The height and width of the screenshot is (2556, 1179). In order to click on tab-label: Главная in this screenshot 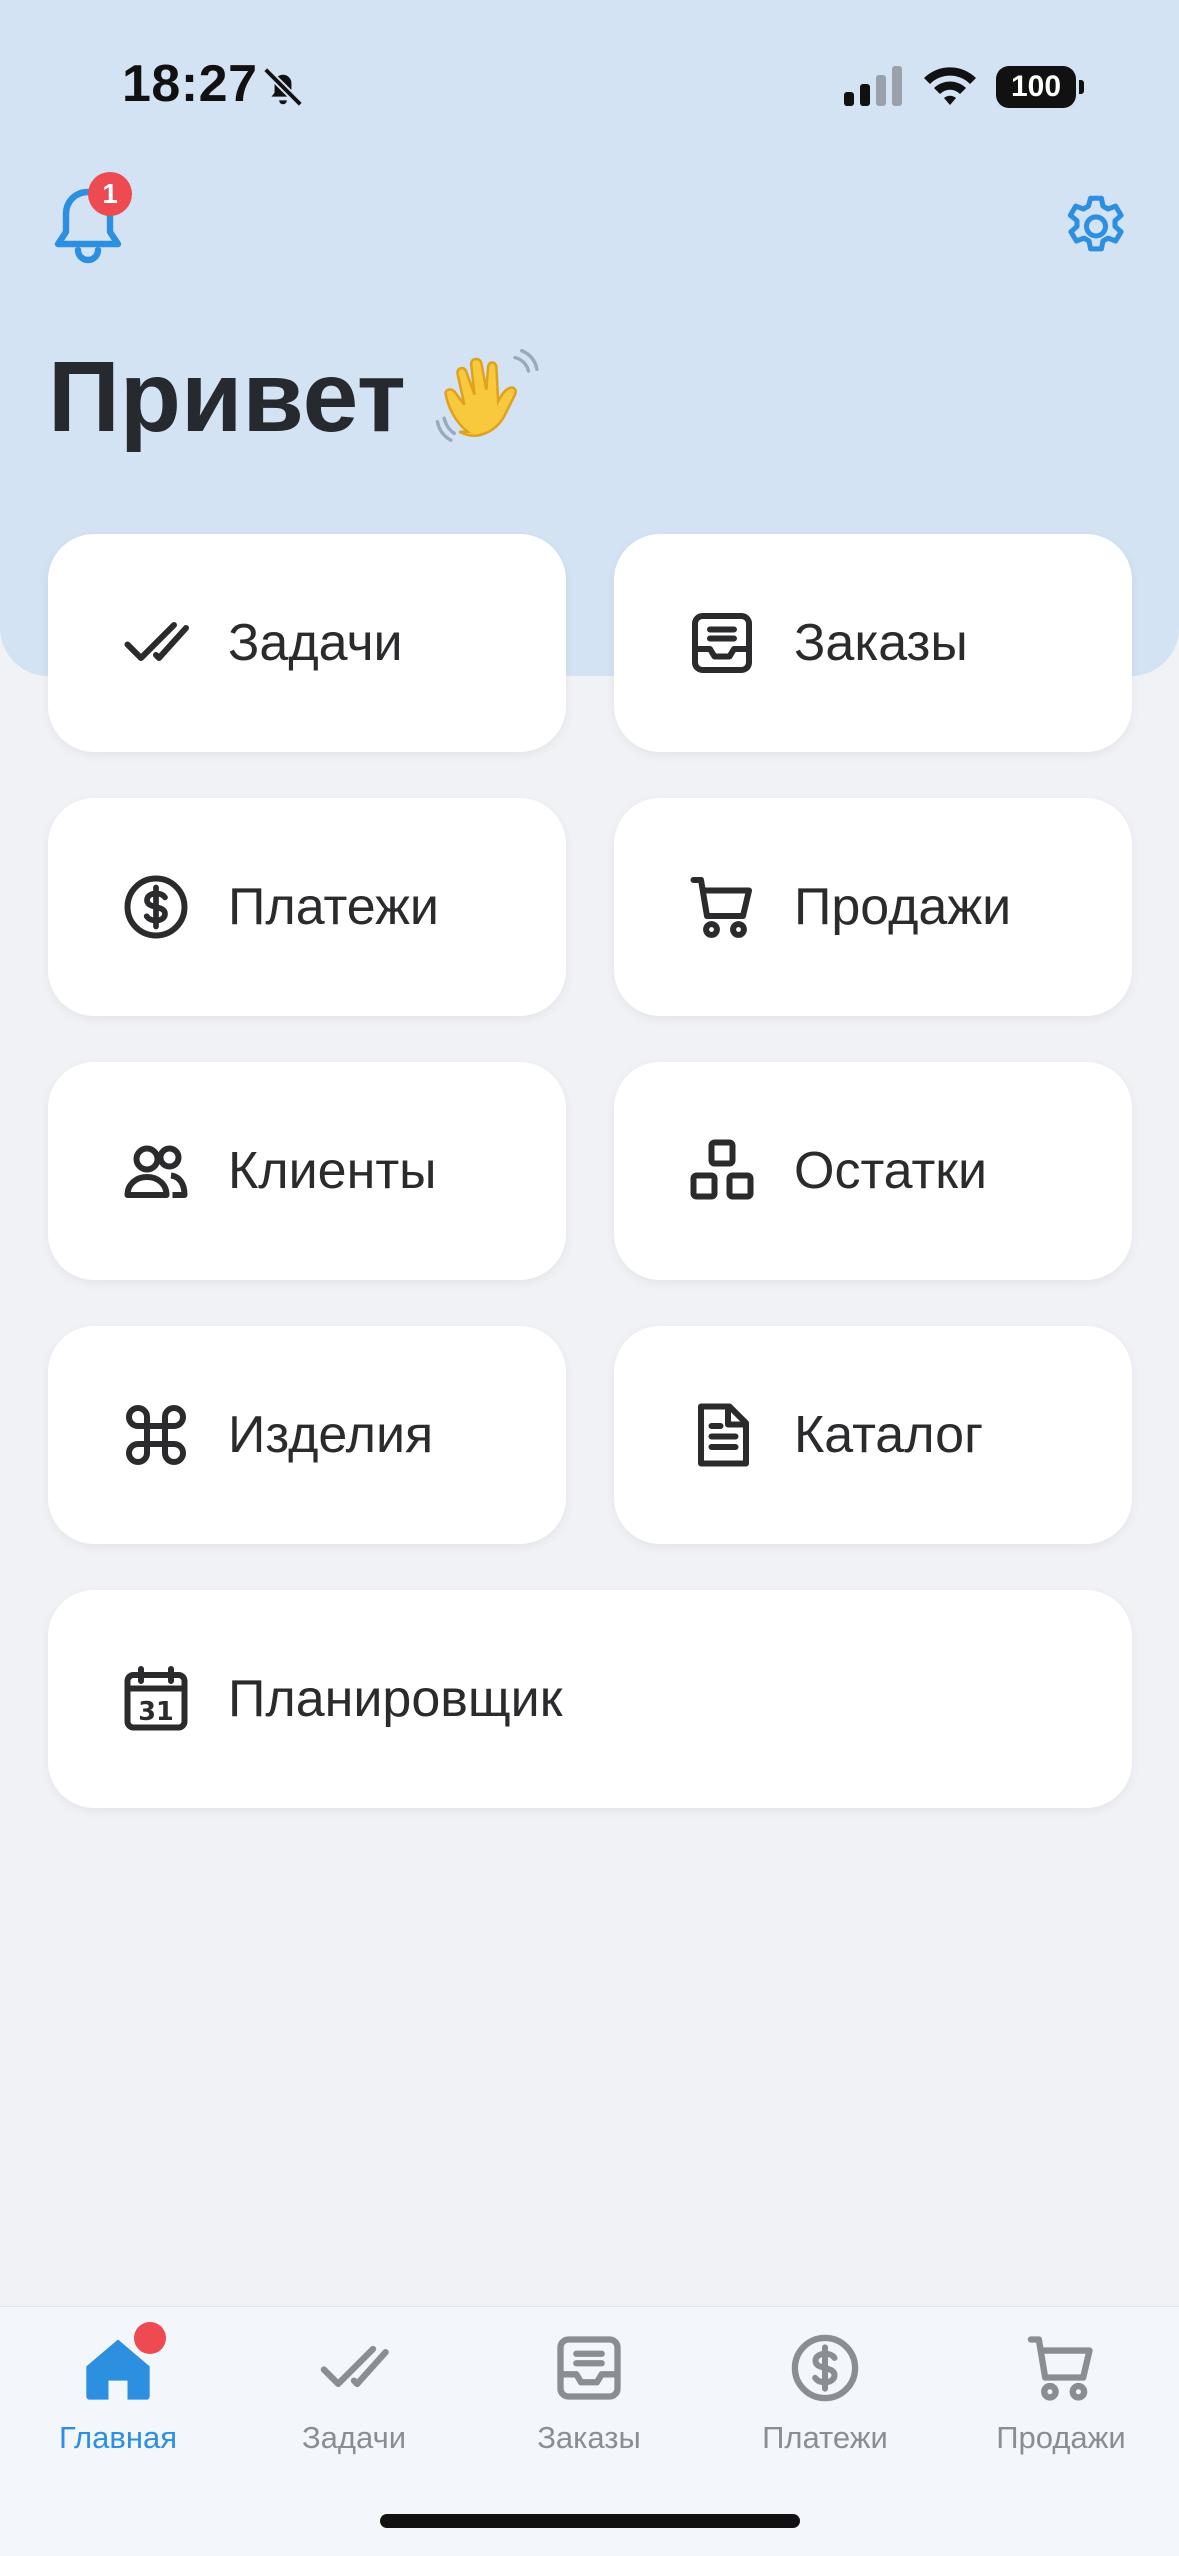, I will do `click(118, 2437)`.